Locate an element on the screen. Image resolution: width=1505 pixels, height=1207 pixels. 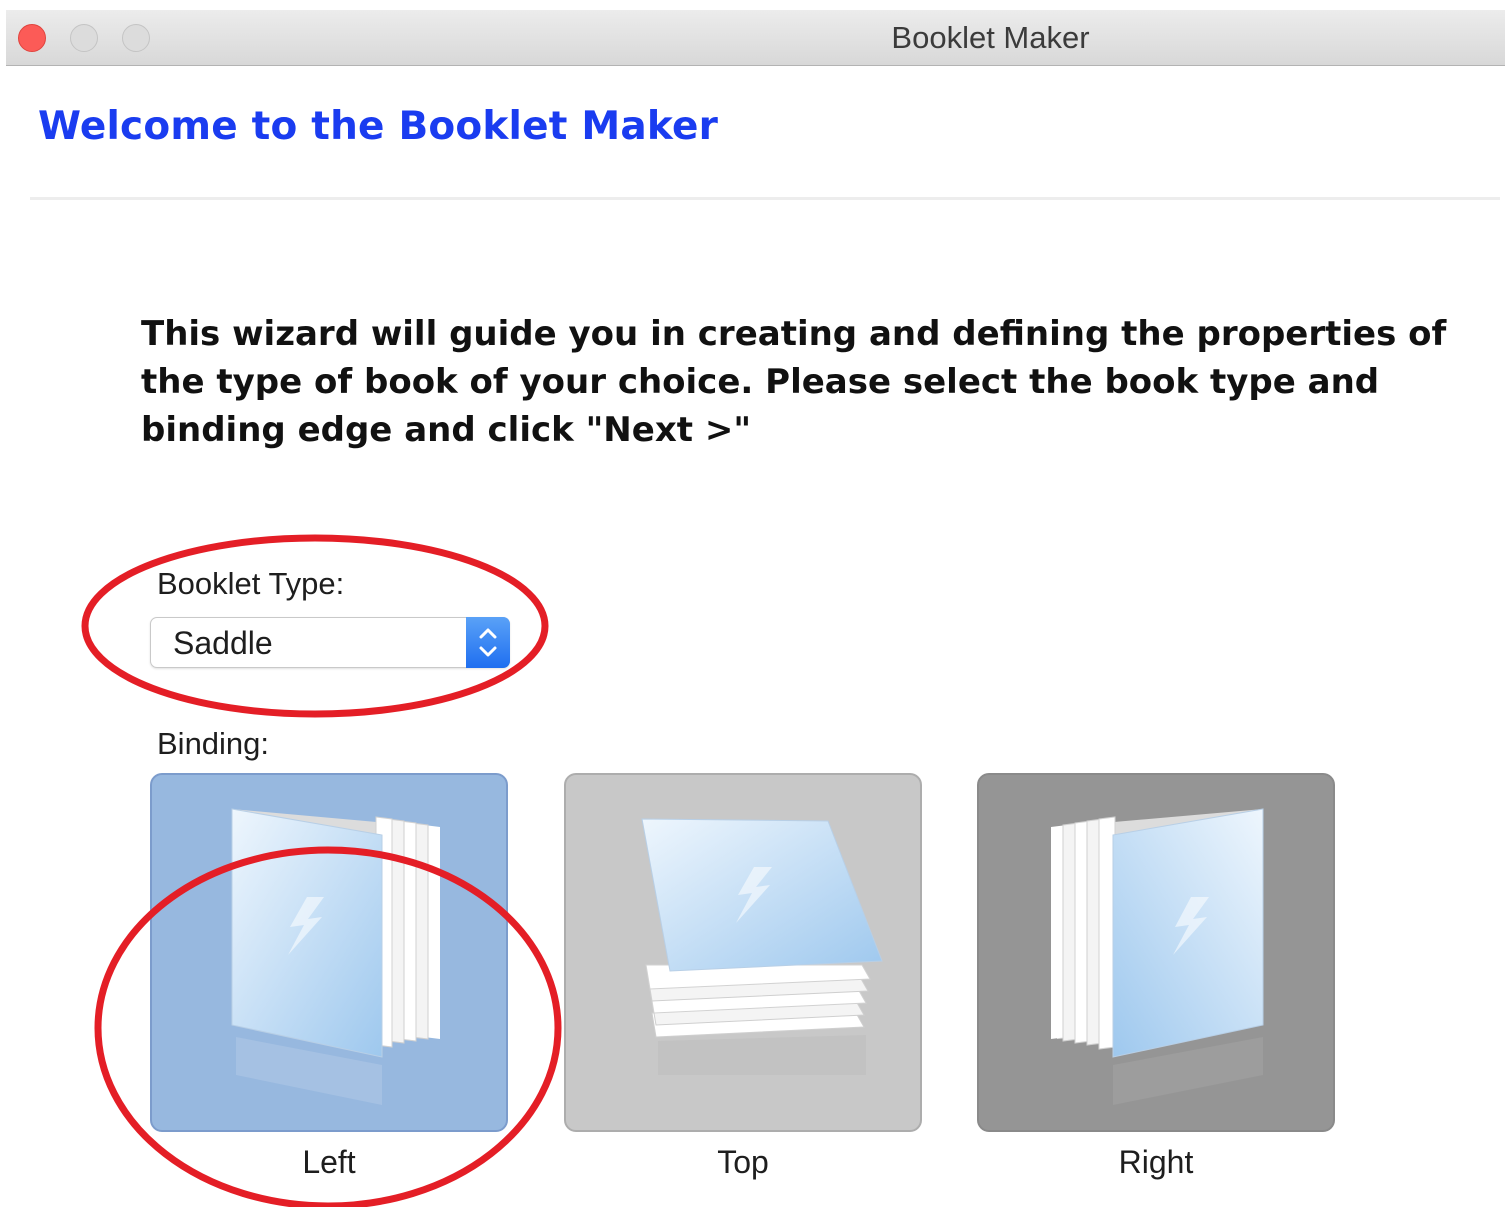
header-divider is located at coordinates (765, 198).